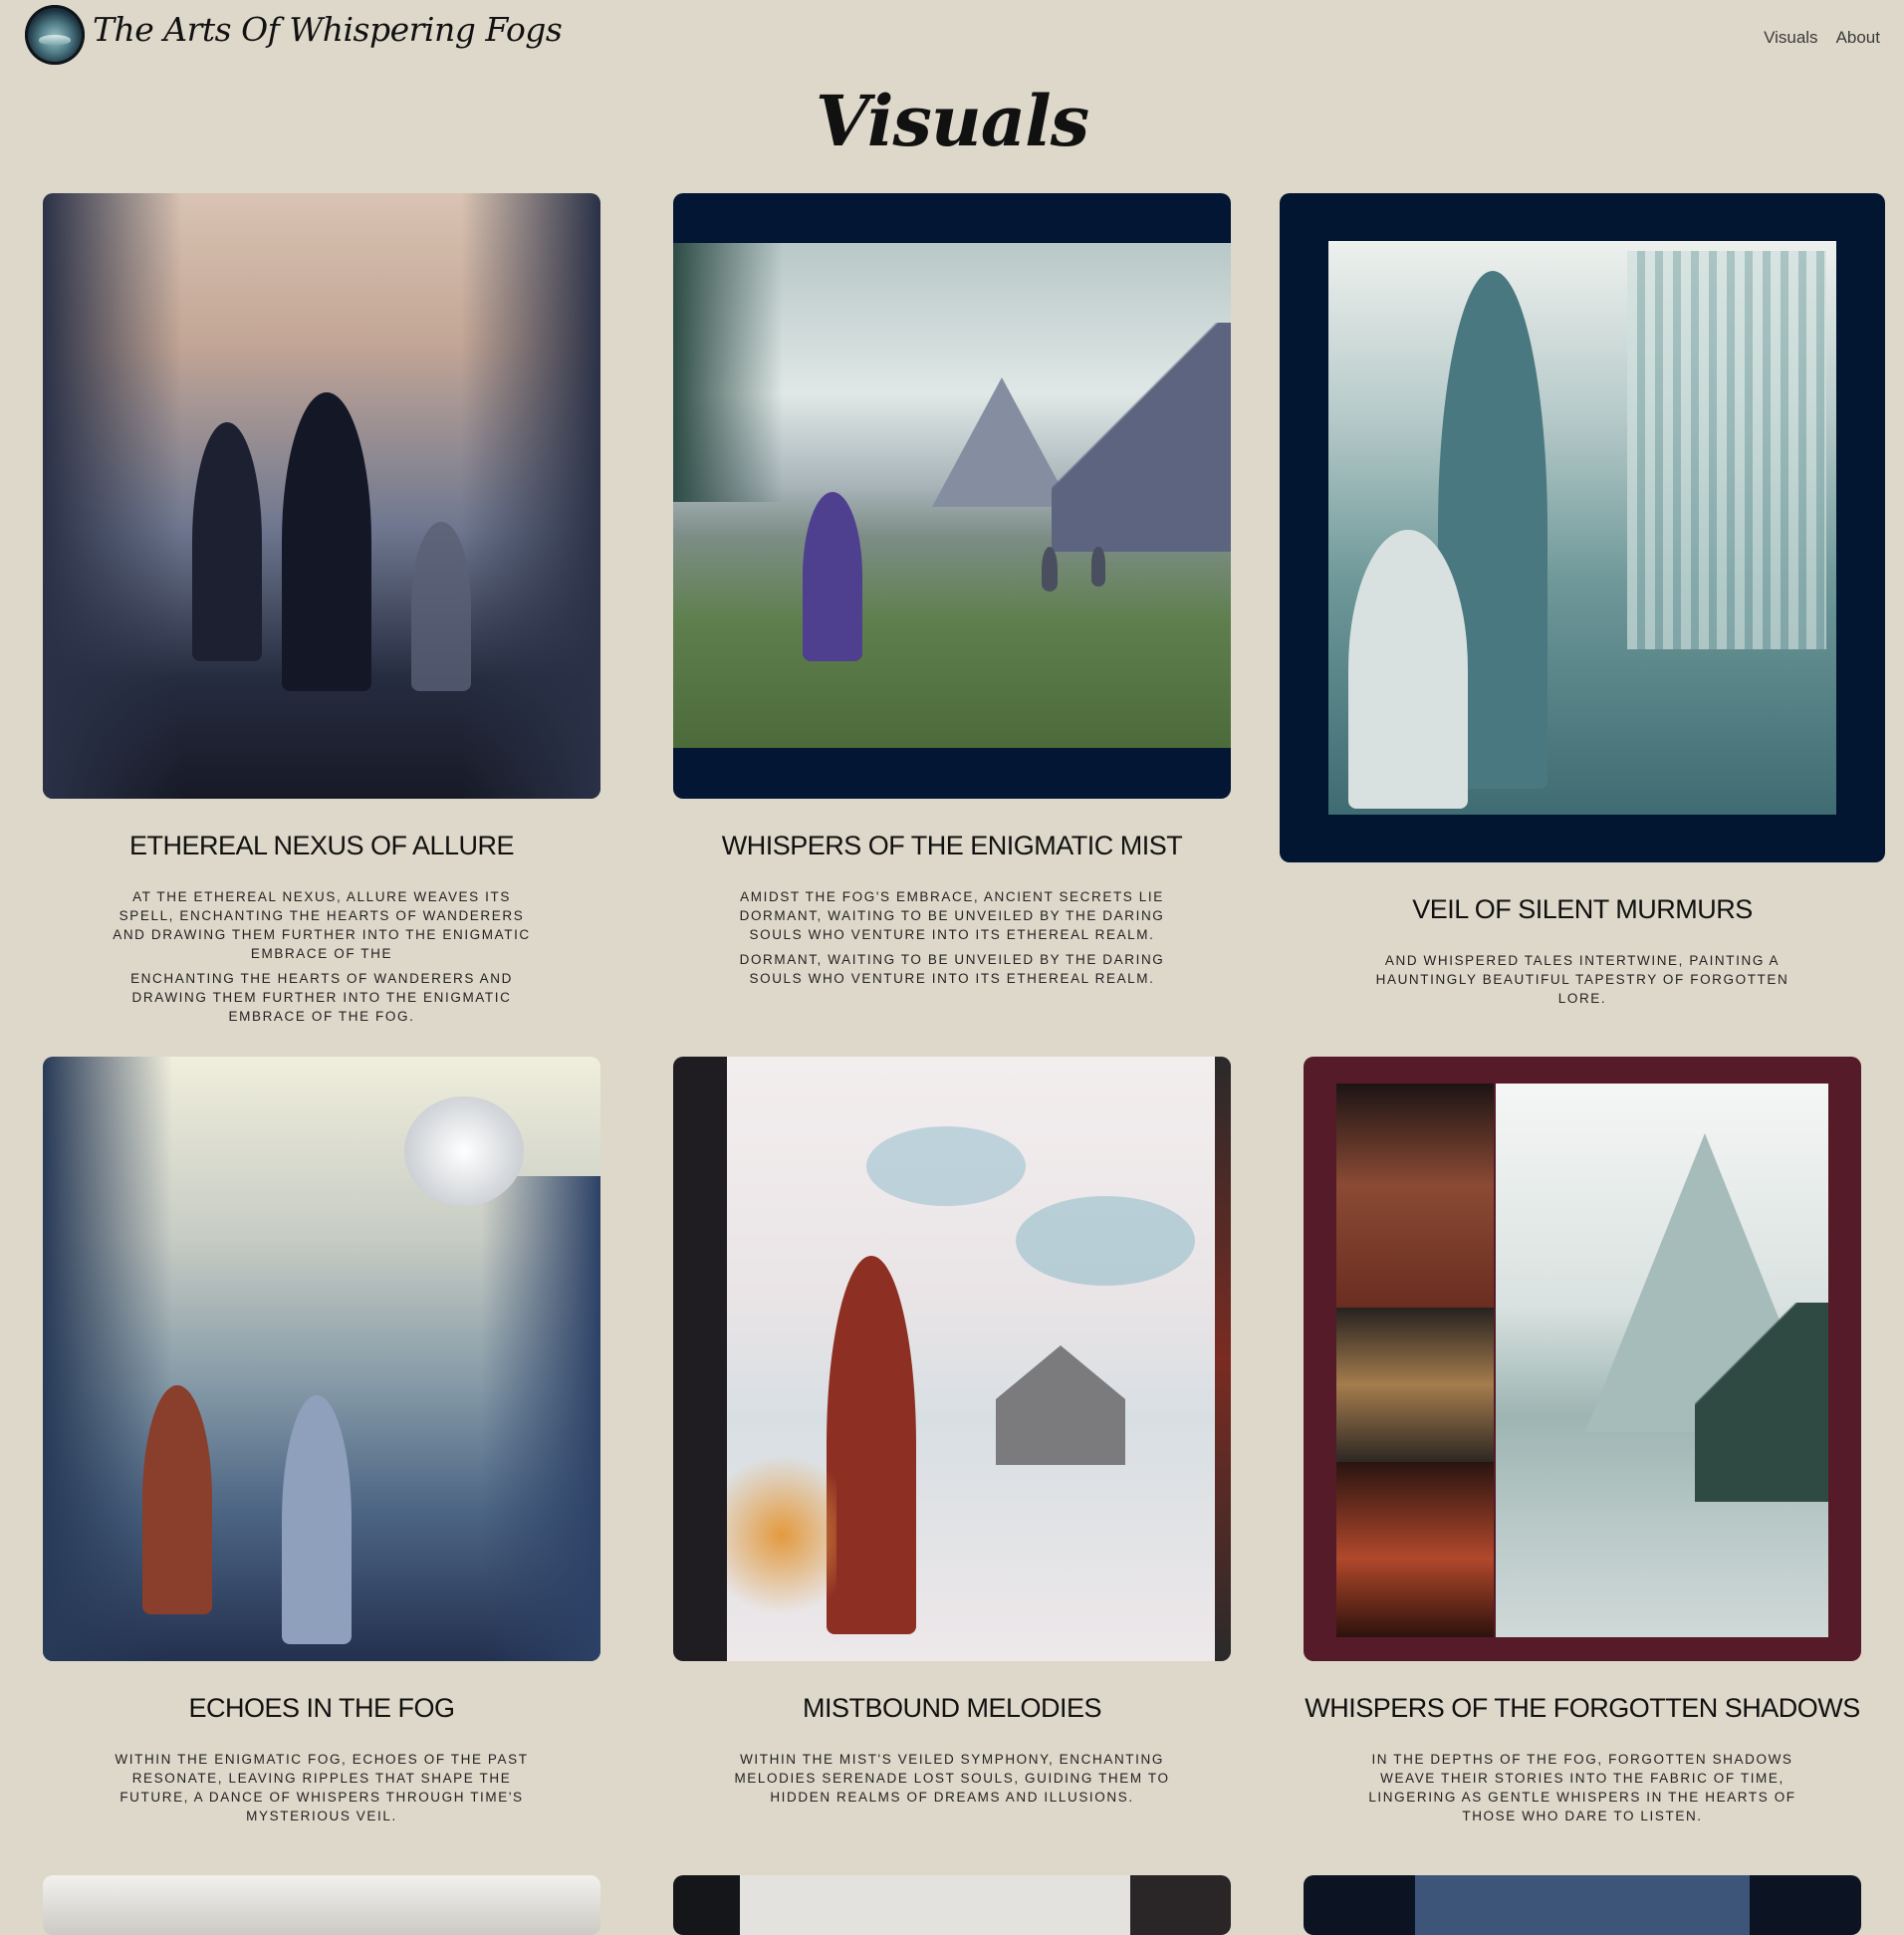  What do you see at coordinates (321, 1708) in the screenshot?
I see `card-title: ECHOES IN THE FOG` at bounding box center [321, 1708].